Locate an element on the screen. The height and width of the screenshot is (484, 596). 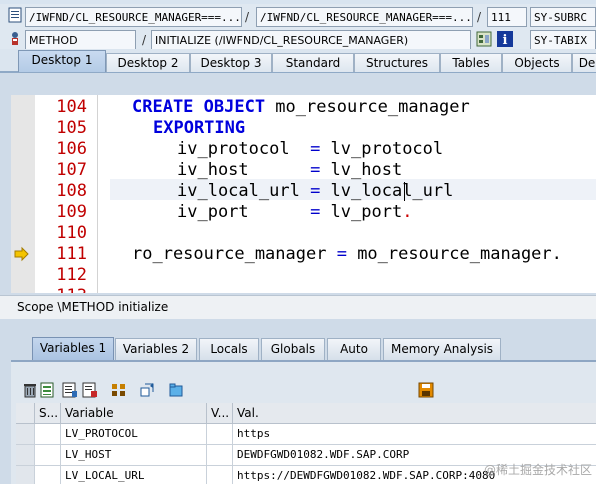
tab-memory-analysis: Memory Analysis is located at coordinates (442, 349).